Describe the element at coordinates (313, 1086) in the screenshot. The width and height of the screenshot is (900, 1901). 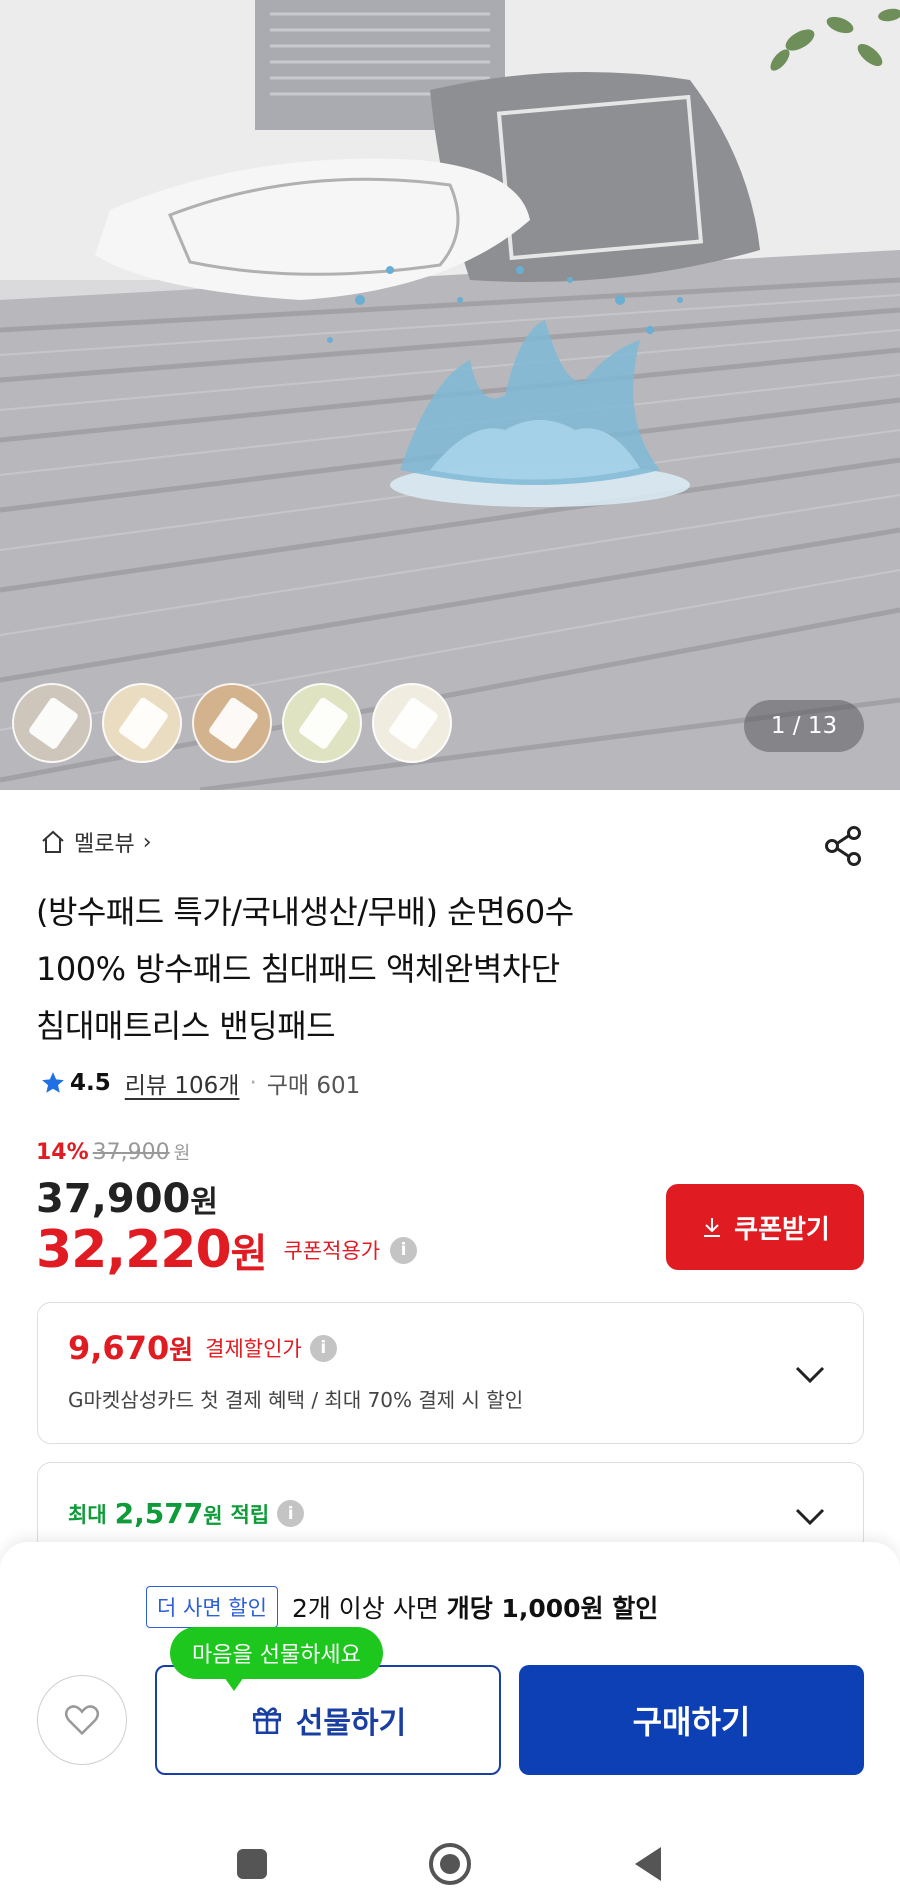
I see `purchase-count: 구매 601` at that location.